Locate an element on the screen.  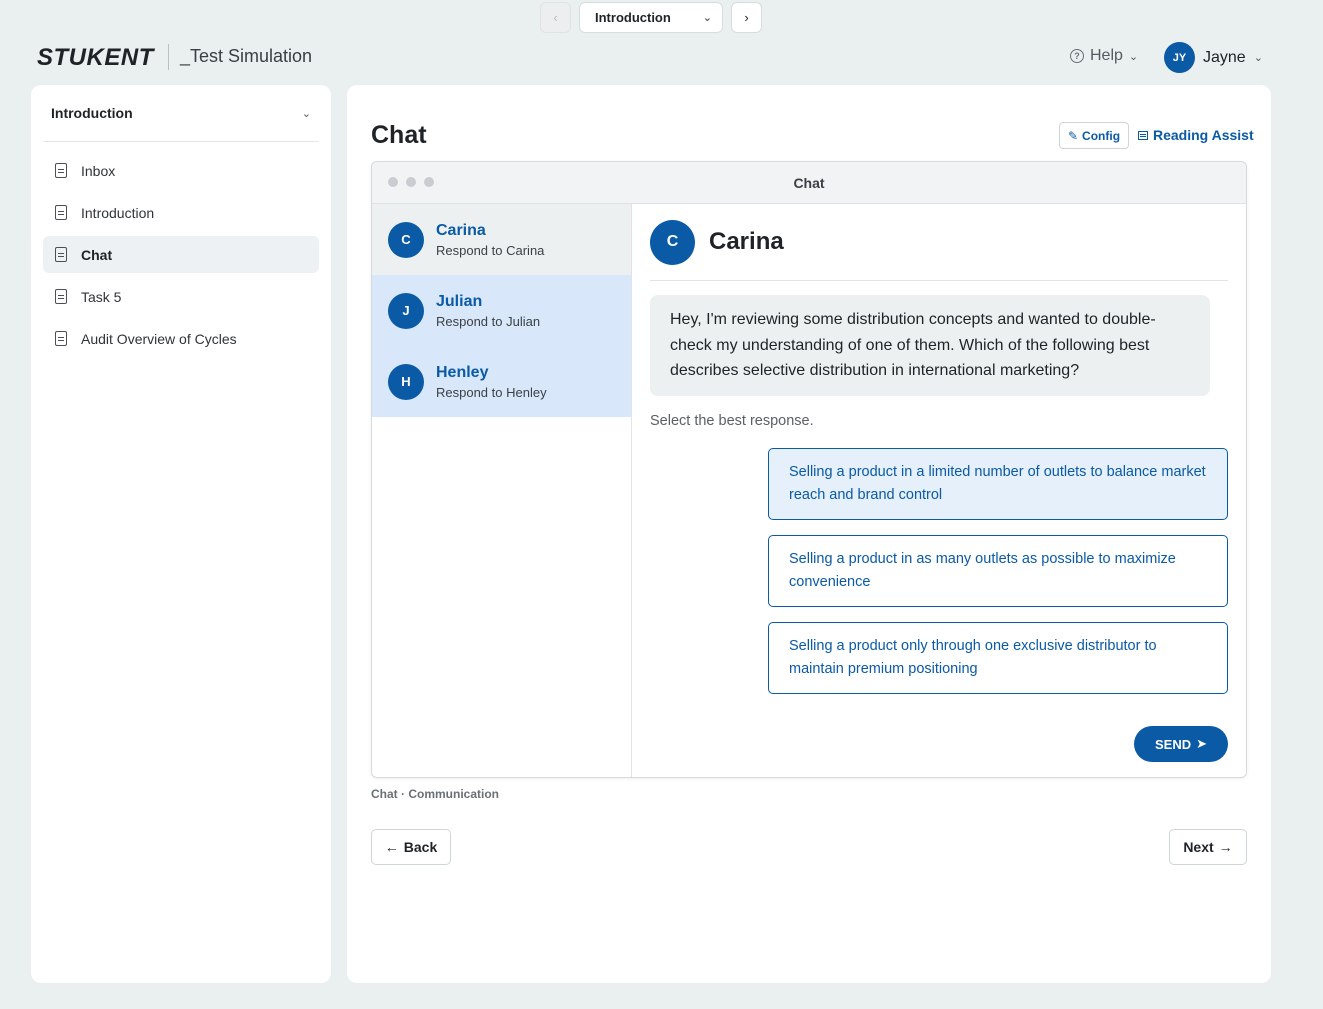
back-button: ← Back is located at coordinates (411, 847).